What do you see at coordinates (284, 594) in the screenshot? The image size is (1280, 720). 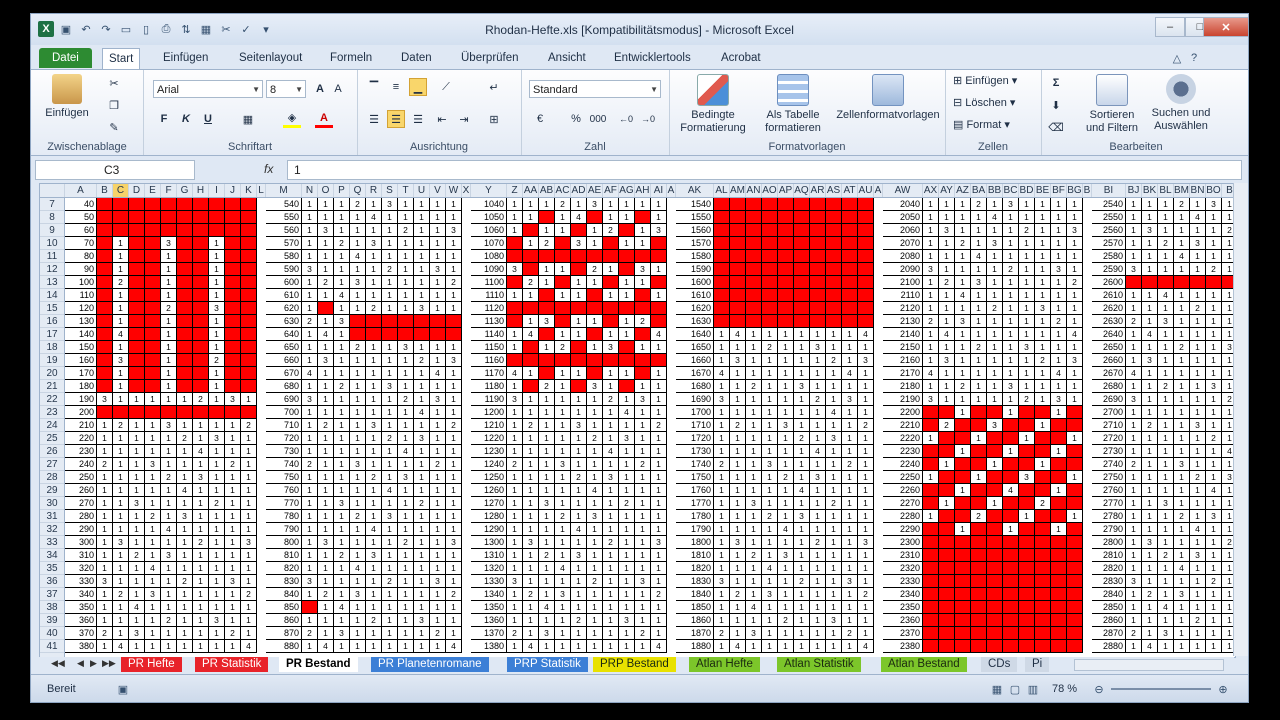 I see `row-label-cell: 840` at bounding box center [284, 594].